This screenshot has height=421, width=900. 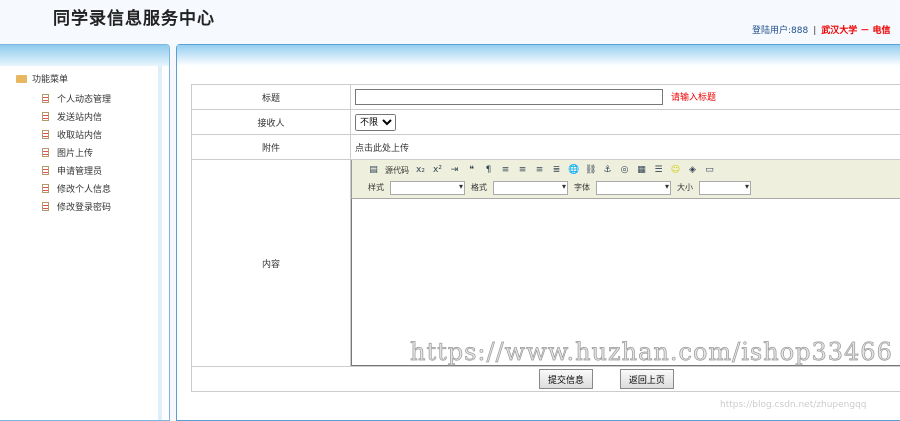 I want to click on size-label: 大小, so click(x=685, y=187).